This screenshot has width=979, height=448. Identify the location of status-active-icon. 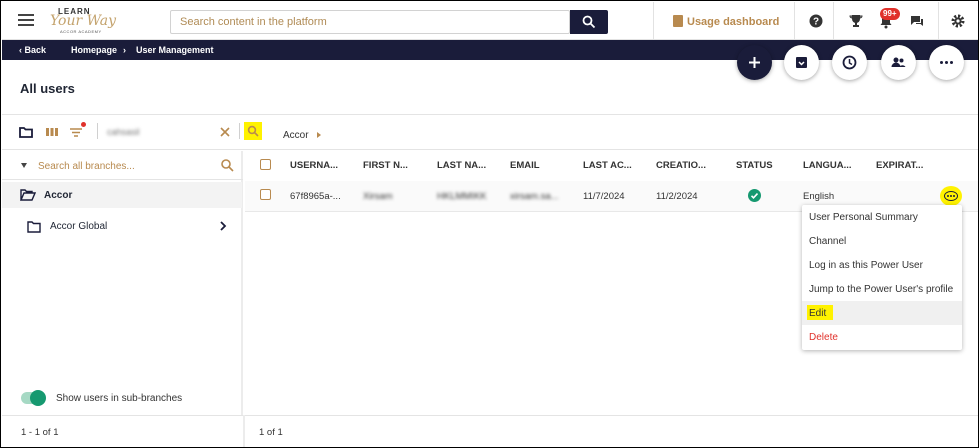
(754, 195).